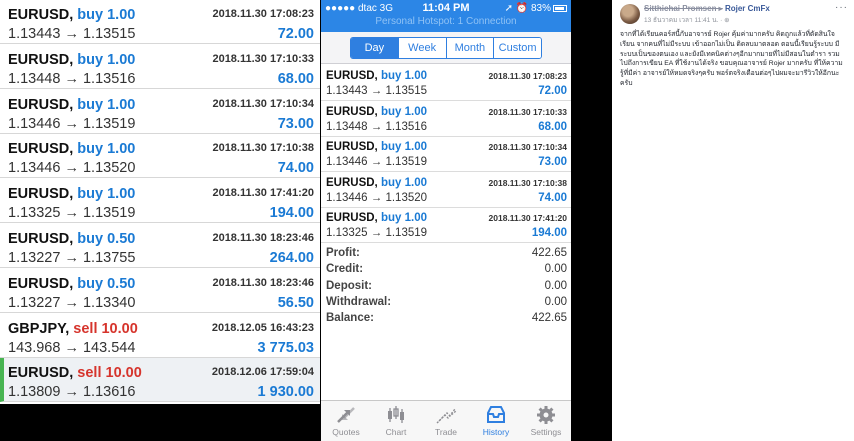 This screenshot has width=854, height=441. What do you see at coordinates (841, 7) in the screenshot?
I see `more-options-icon: ···` at bounding box center [841, 7].